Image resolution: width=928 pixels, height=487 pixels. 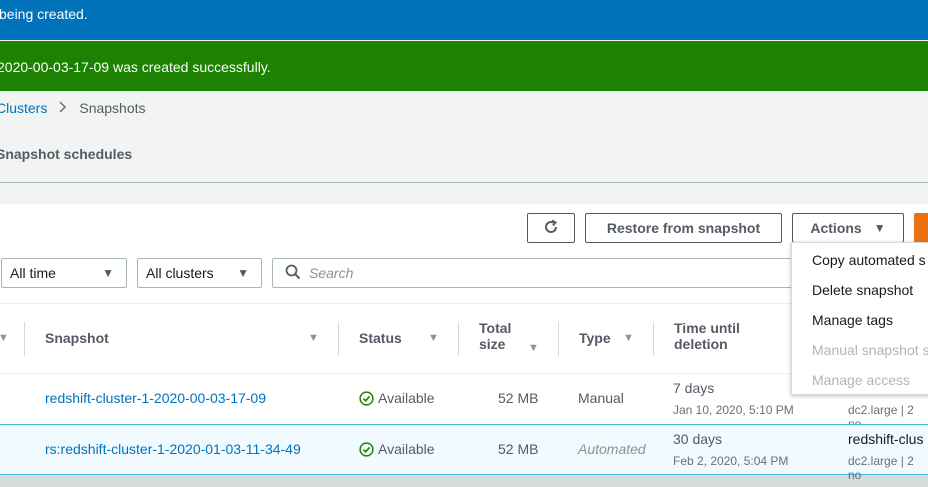 What do you see at coordinates (331, 273) in the screenshot?
I see `search-placeholder: Search` at bounding box center [331, 273].